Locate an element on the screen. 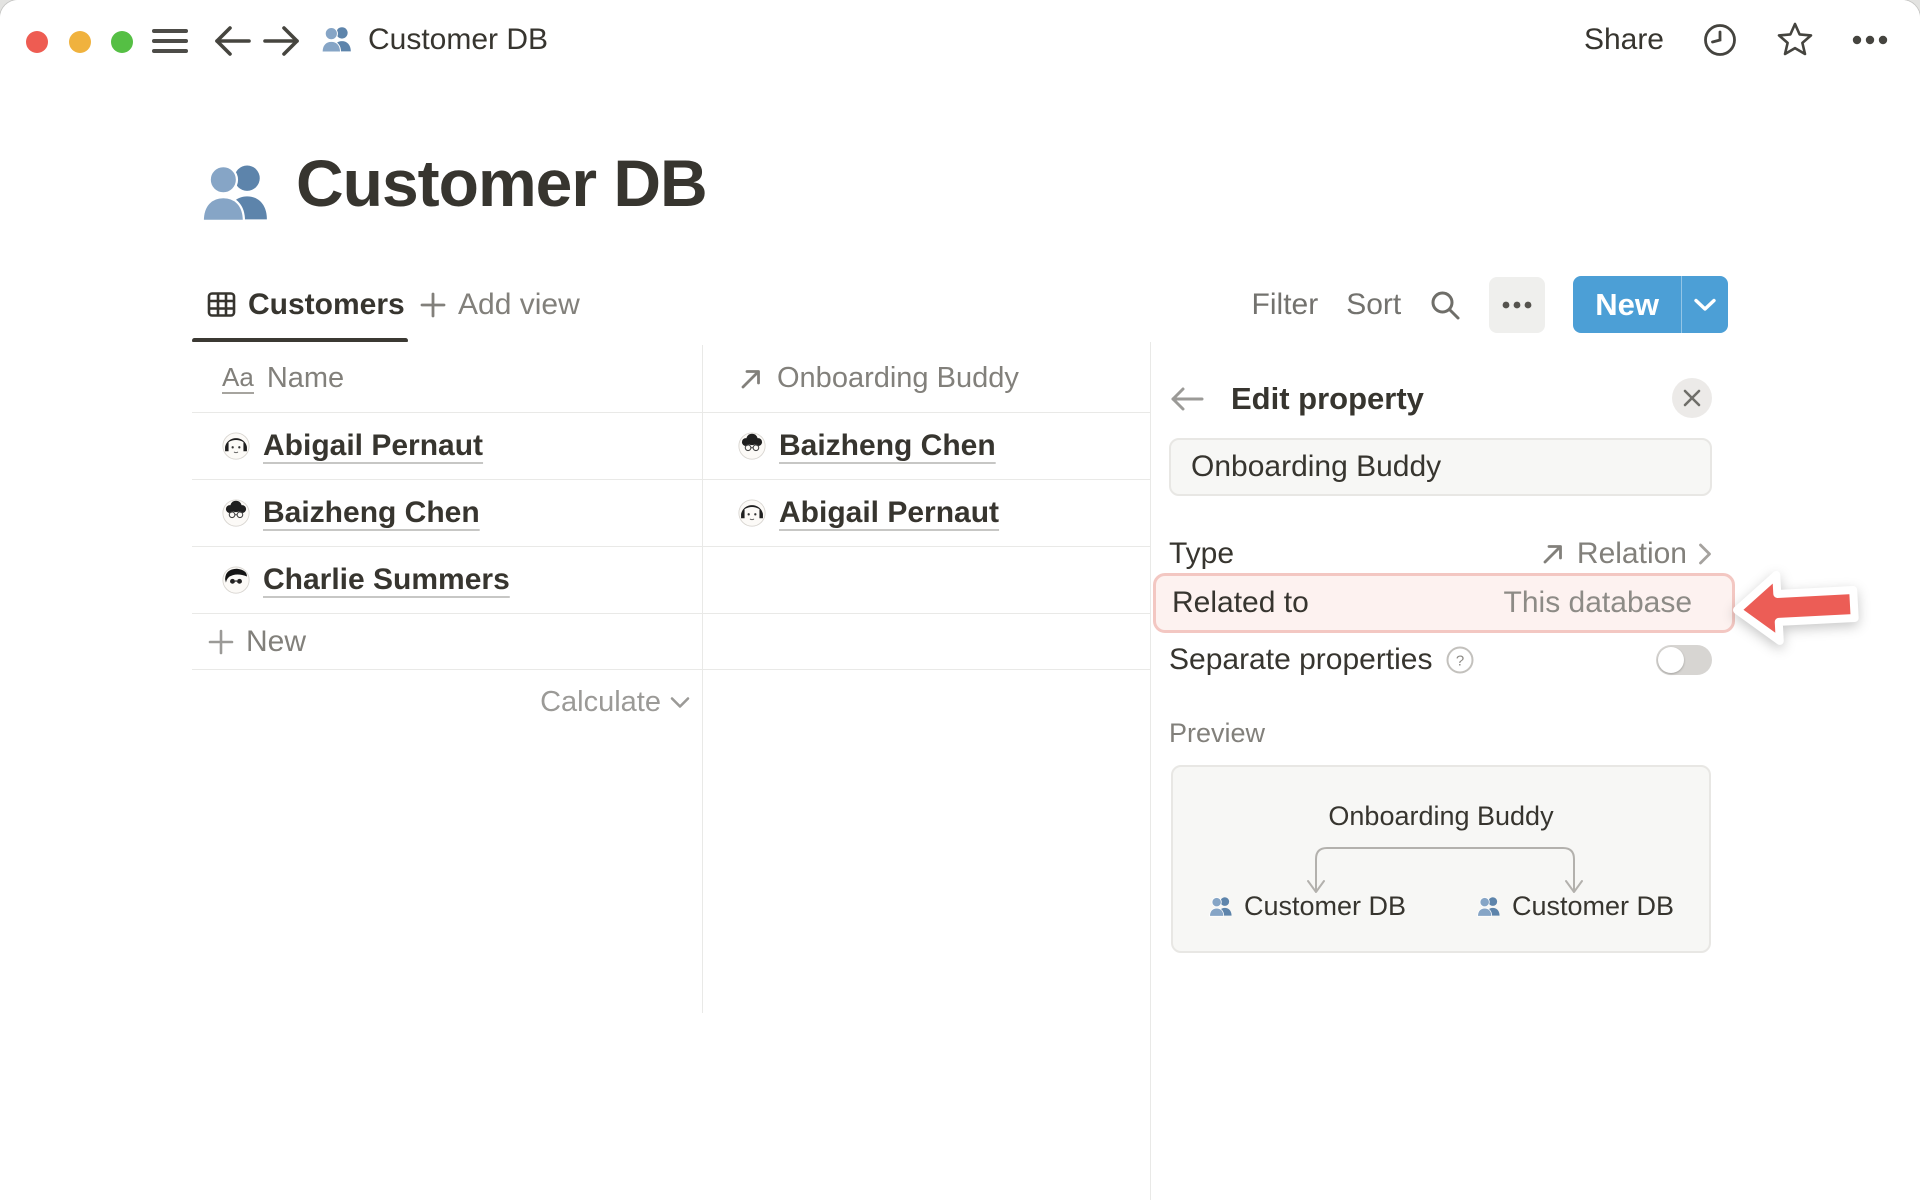 The image size is (1920, 1200). row-name-link: Charlie Summers is located at coordinates (386, 580).